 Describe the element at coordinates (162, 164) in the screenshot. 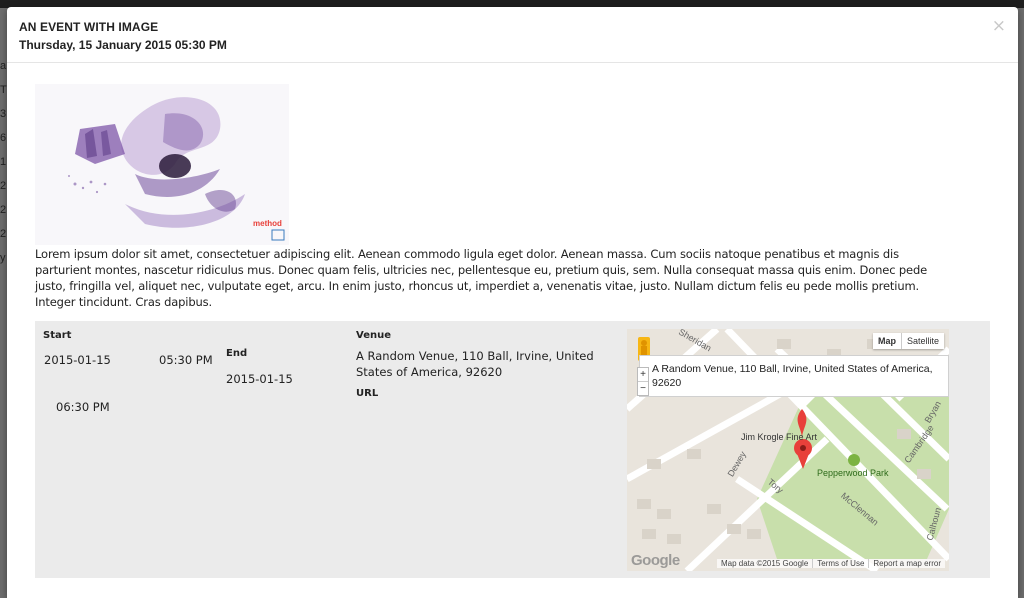

I see `event-artwork-image: method` at that location.